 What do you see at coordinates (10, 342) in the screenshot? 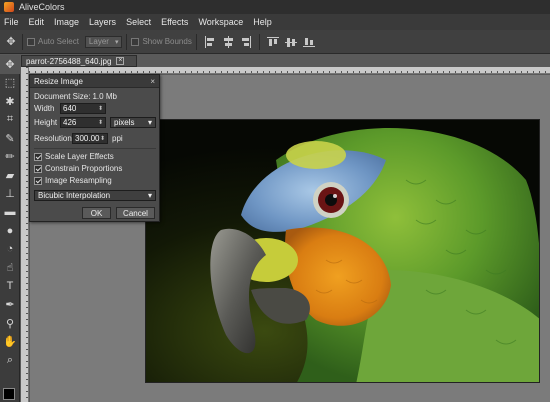
I see `hand-tool-icon: ✋` at bounding box center [10, 342].